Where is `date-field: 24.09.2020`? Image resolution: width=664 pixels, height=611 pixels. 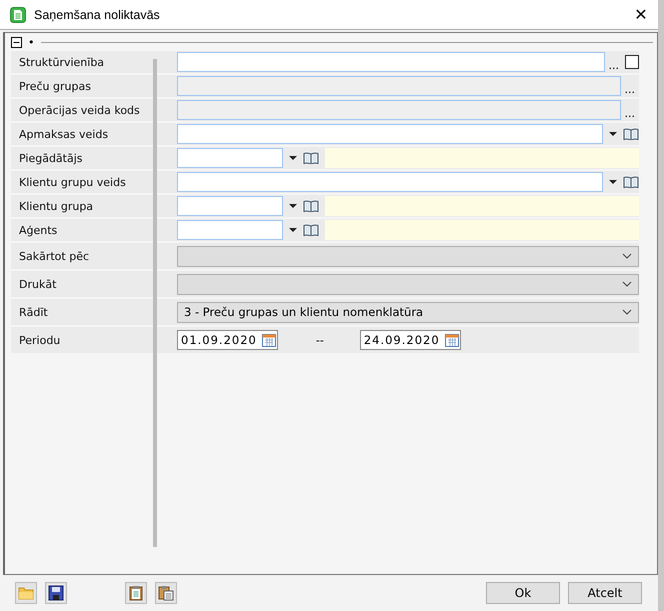
date-field: 24.09.2020 is located at coordinates (410, 340).